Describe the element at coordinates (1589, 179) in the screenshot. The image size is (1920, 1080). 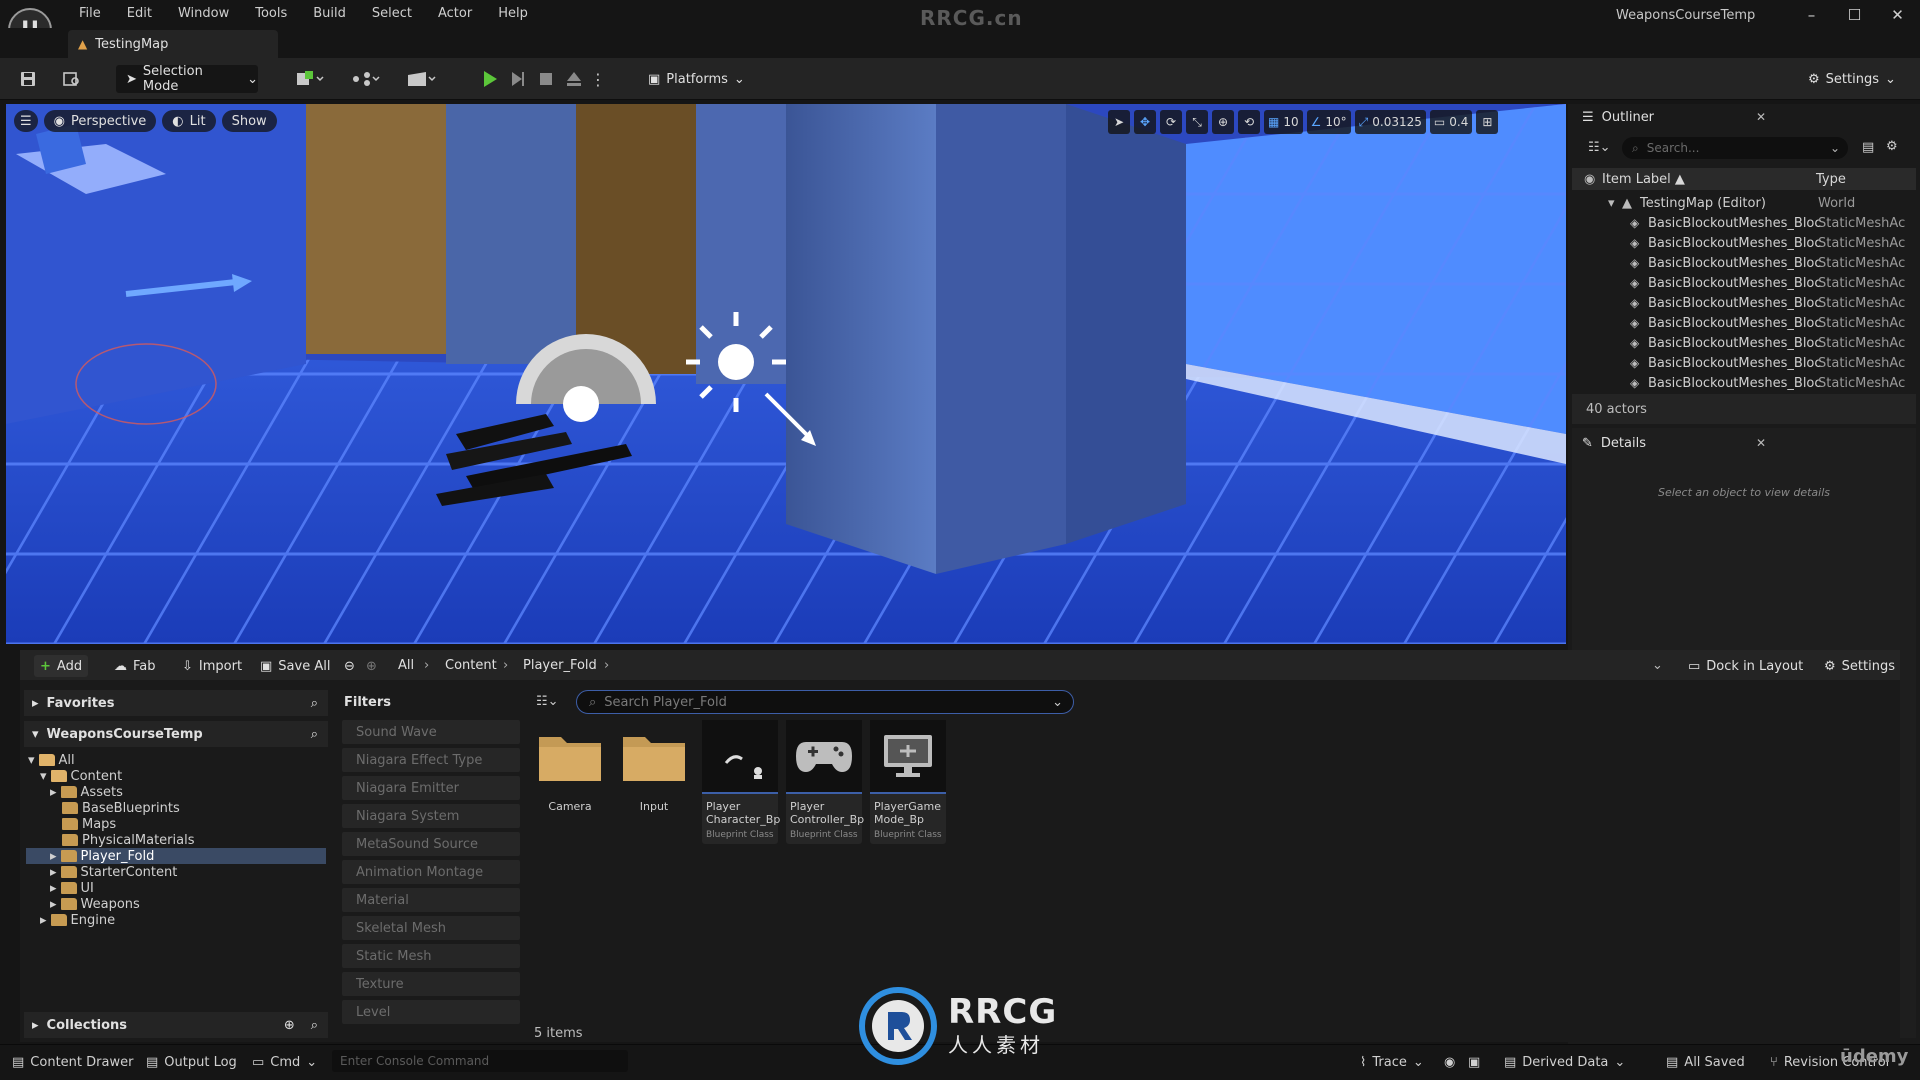
I see `visibility-eye-icon: ◉` at that location.